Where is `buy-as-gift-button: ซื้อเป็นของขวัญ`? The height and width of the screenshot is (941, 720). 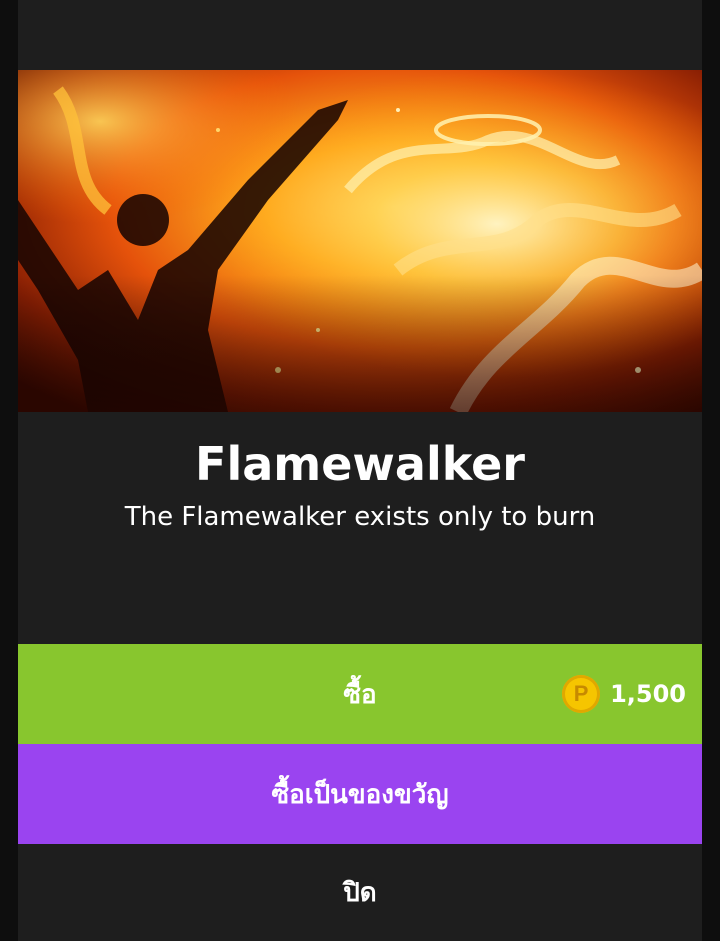 buy-as-gift-button: ซื้อเป็นของขวัญ is located at coordinates (360, 794).